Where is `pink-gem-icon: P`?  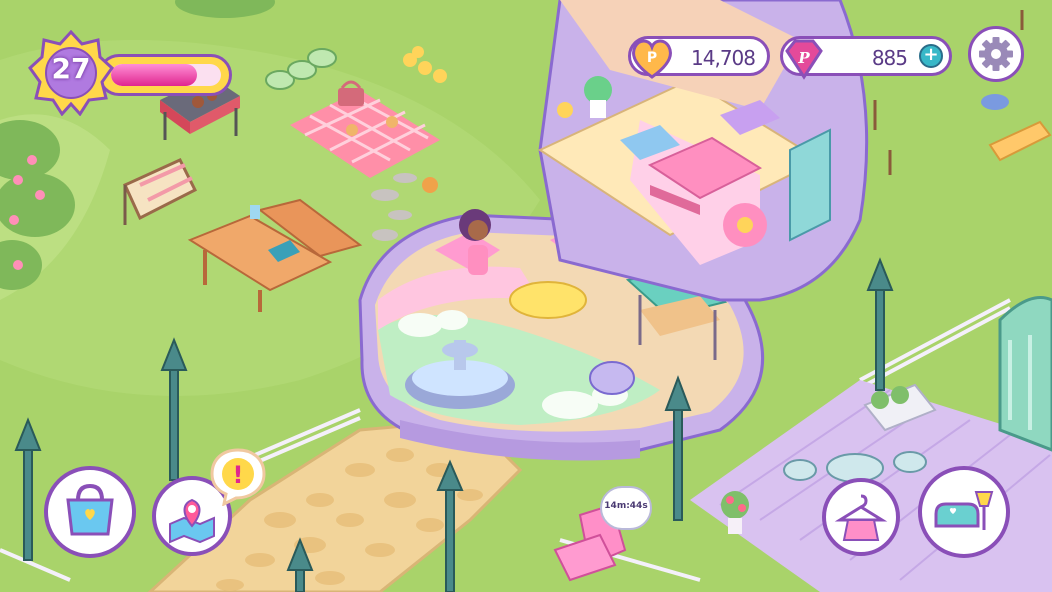
pink-gem-icon: P is located at coordinates (804, 59).